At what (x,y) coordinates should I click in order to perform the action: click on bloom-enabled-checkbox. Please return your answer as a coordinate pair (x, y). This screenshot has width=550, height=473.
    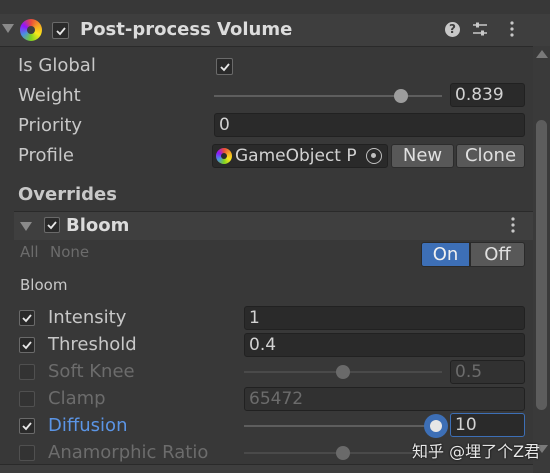
    Looking at the image, I should click on (52, 225).